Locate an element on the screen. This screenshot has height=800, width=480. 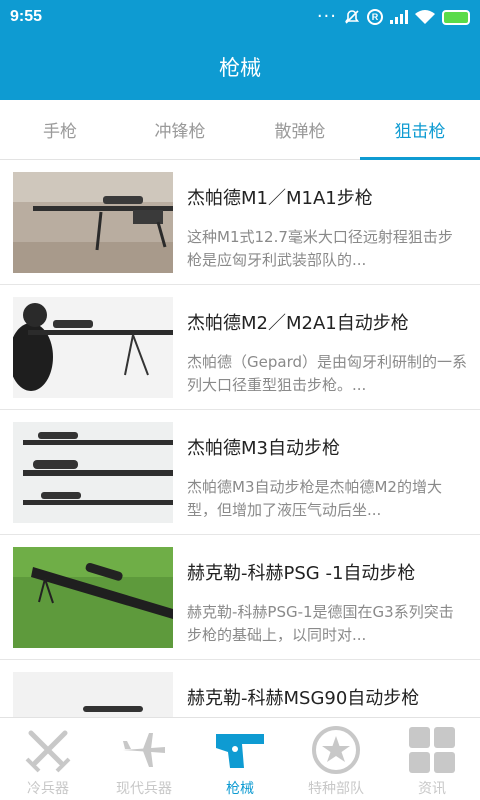
nav-special-forces: 特种部队 is located at coordinates (336, 759).